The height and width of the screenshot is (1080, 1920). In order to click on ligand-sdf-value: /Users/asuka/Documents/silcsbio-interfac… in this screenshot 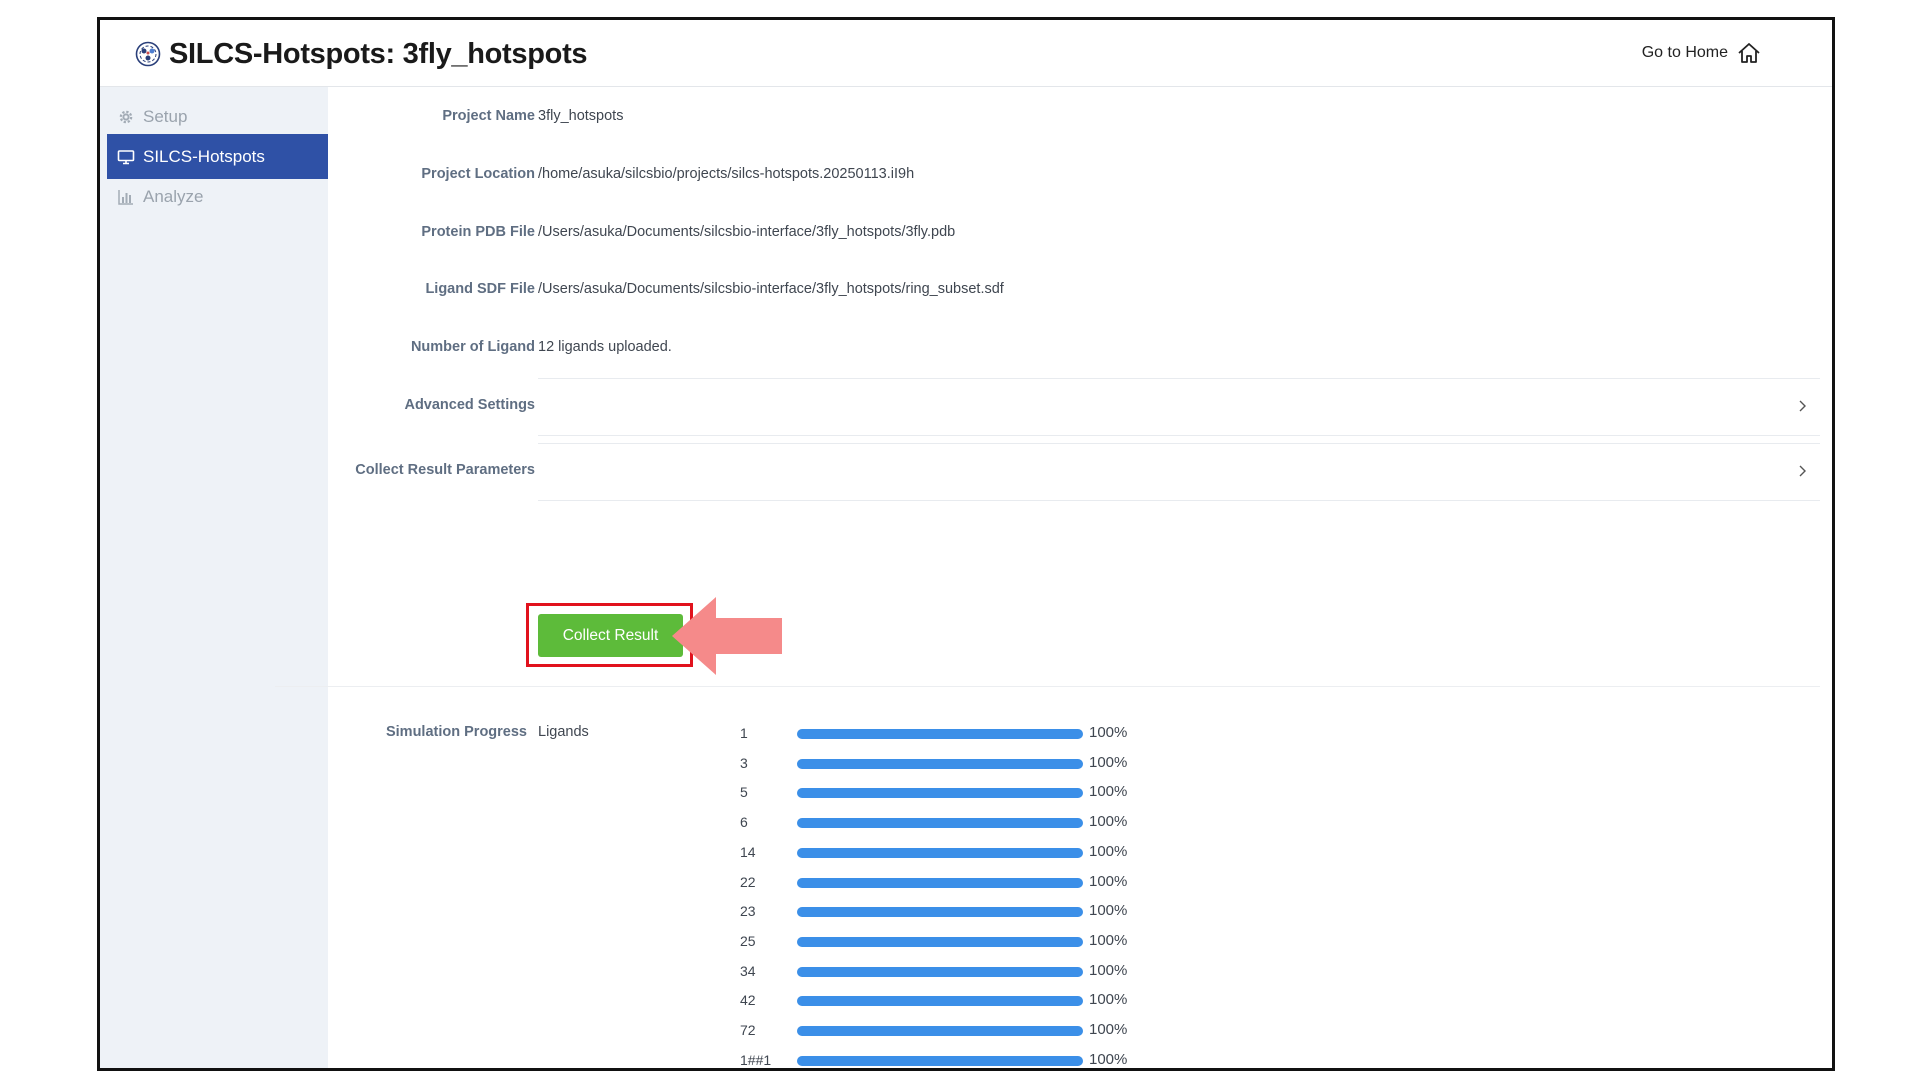, I will do `click(771, 289)`.